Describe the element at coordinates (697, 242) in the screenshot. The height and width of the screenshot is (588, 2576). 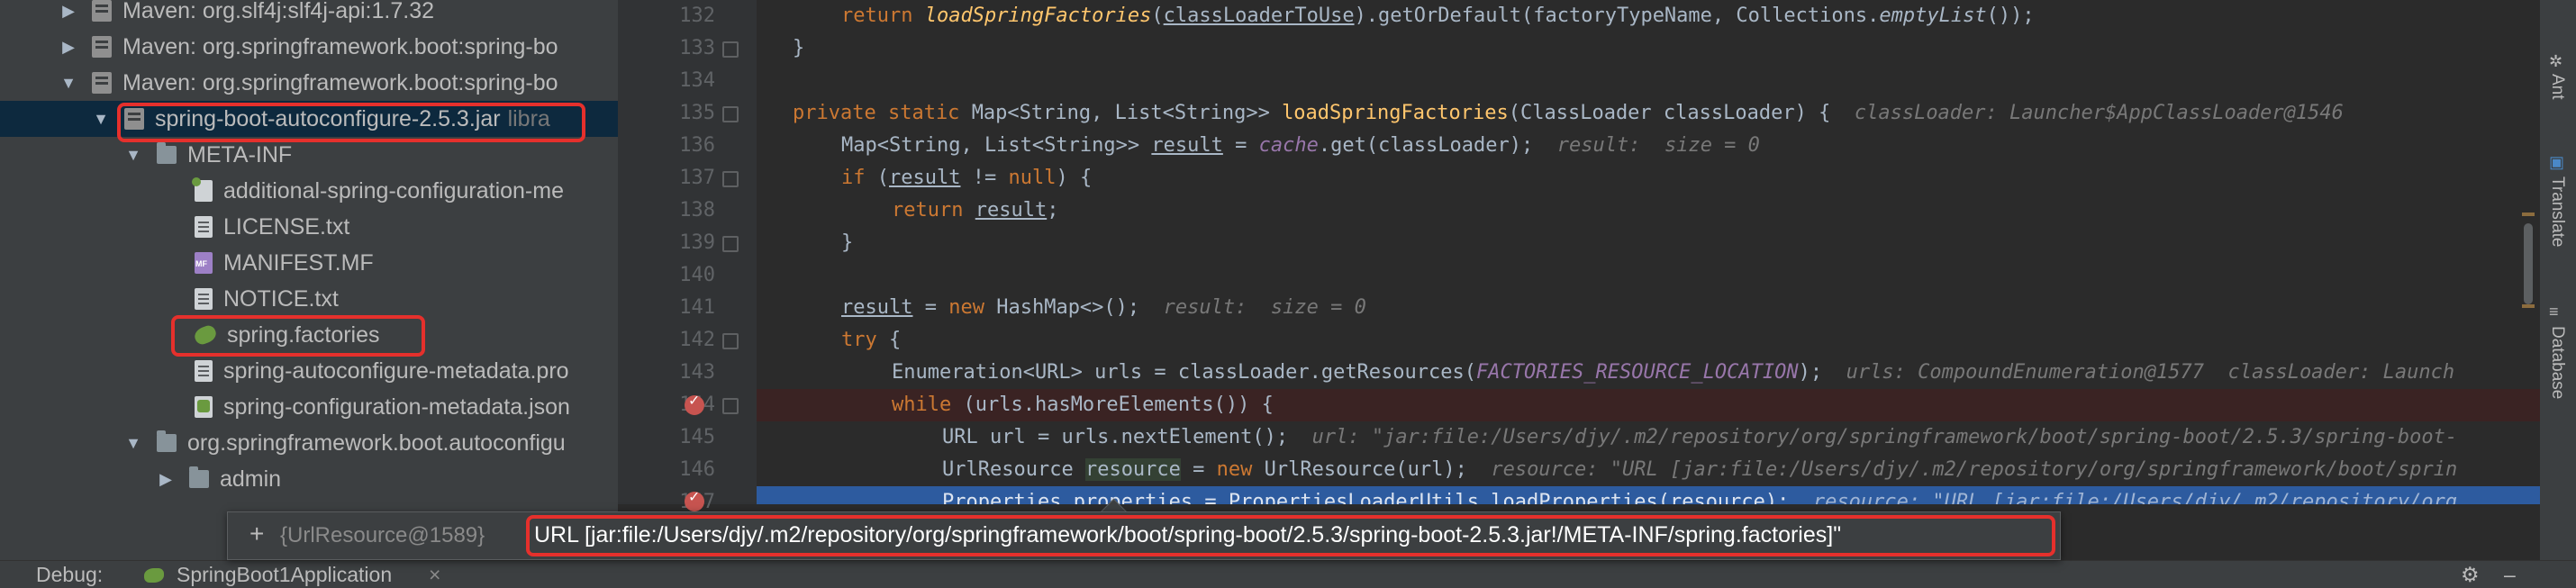
I see `line-number: 139` at that location.